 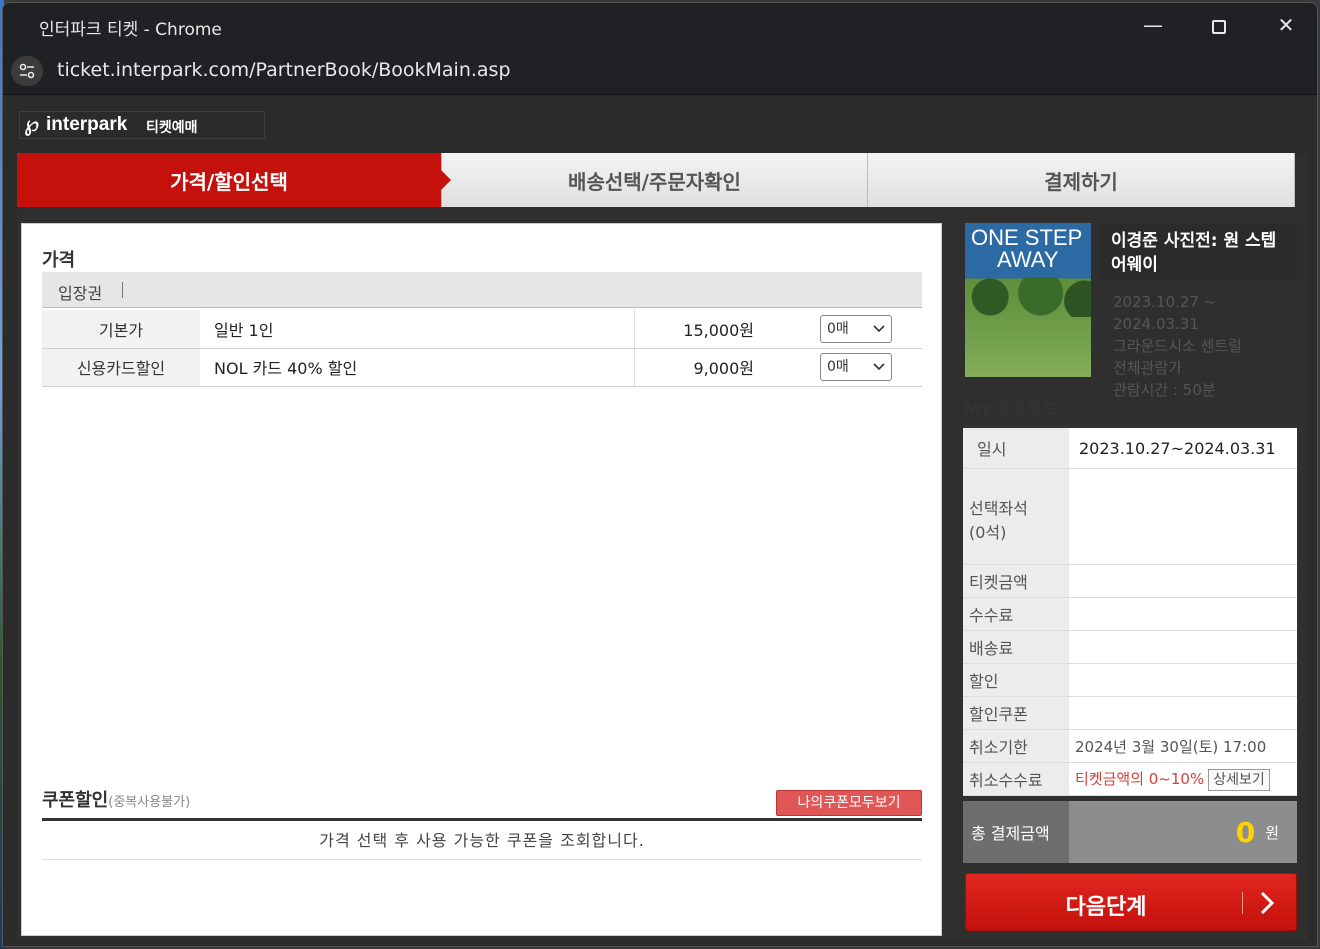 What do you see at coordinates (1267, 903) in the screenshot?
I see `chevron-right-icon` at bounding box center [1267, 903].